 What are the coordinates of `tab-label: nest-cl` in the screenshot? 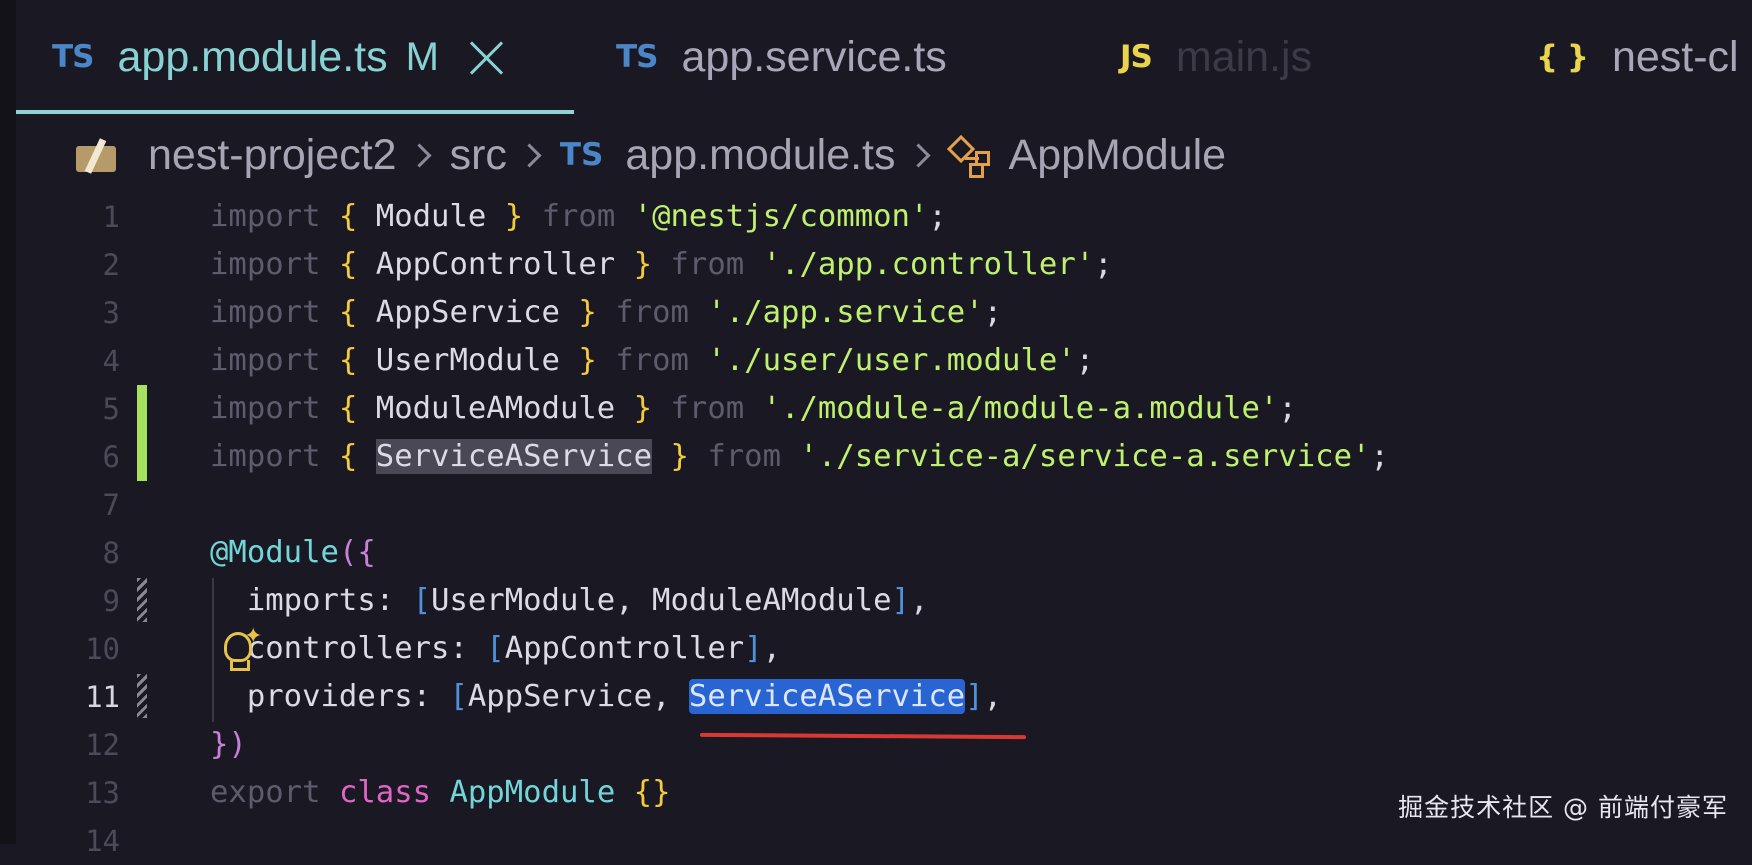 It's located at (1675, 56).